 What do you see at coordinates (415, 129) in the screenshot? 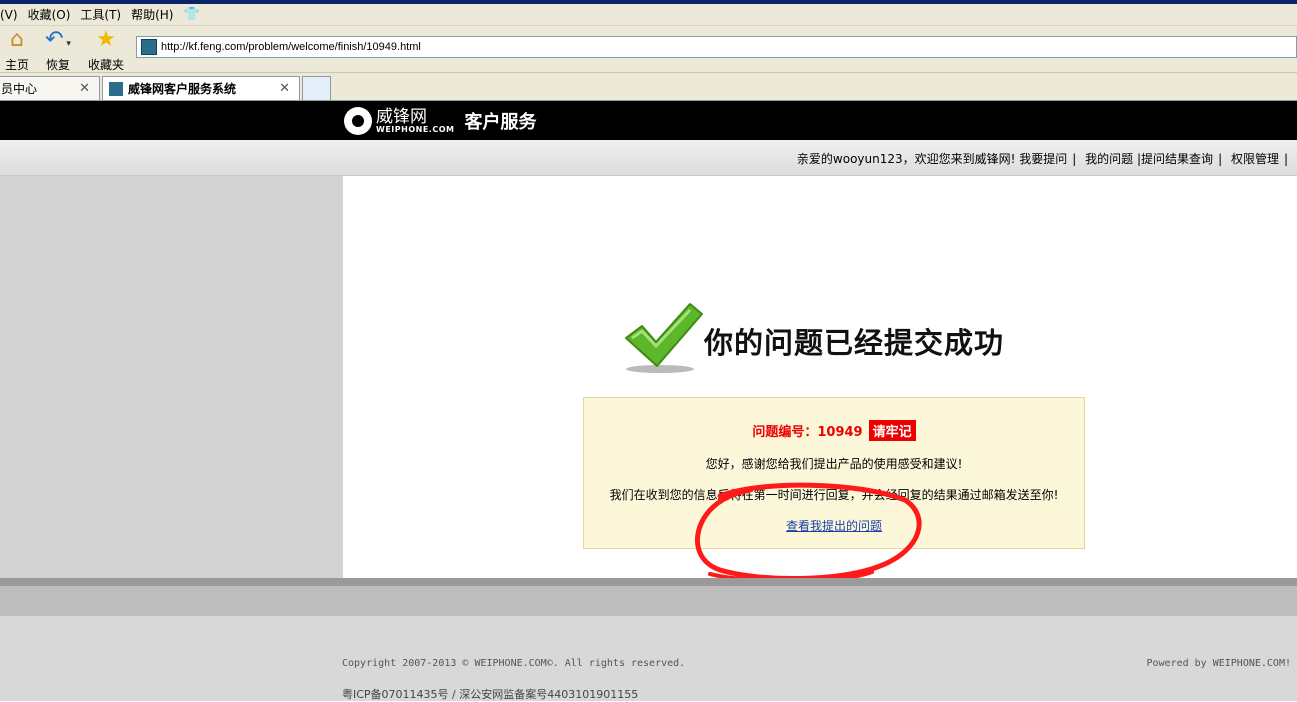
I see `logo-en: WEIPHONE.COM` at bounding box center [415, 129].